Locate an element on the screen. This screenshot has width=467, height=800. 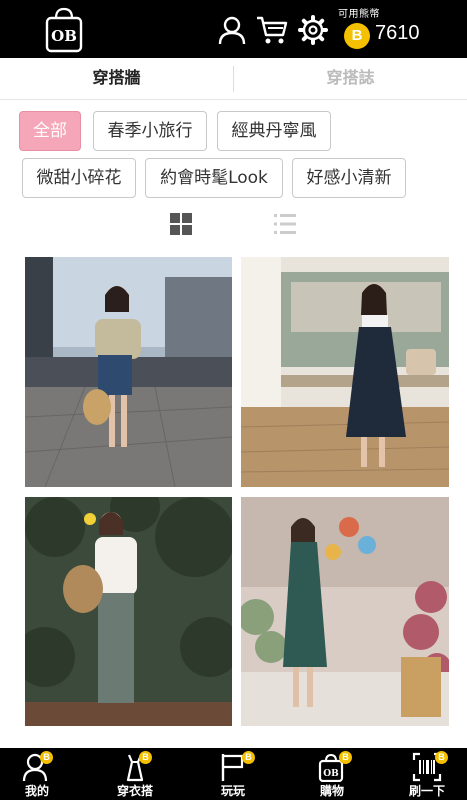
logo-text: OB is located at coordinates (64, 36).